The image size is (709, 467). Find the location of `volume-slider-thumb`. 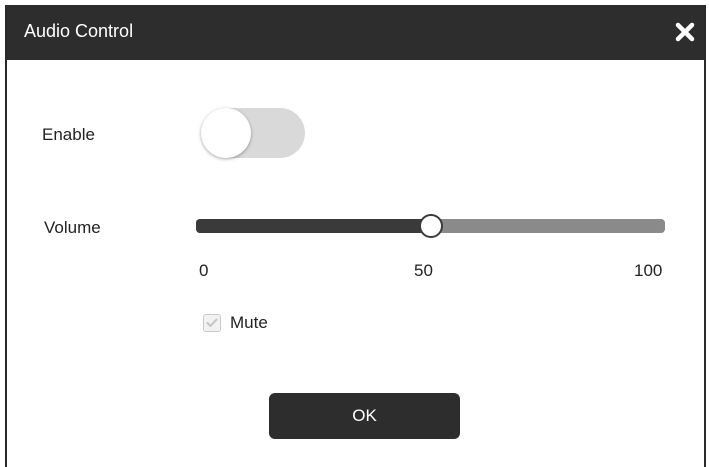

volume-slider-thumb is located at coordinates (430, 226).